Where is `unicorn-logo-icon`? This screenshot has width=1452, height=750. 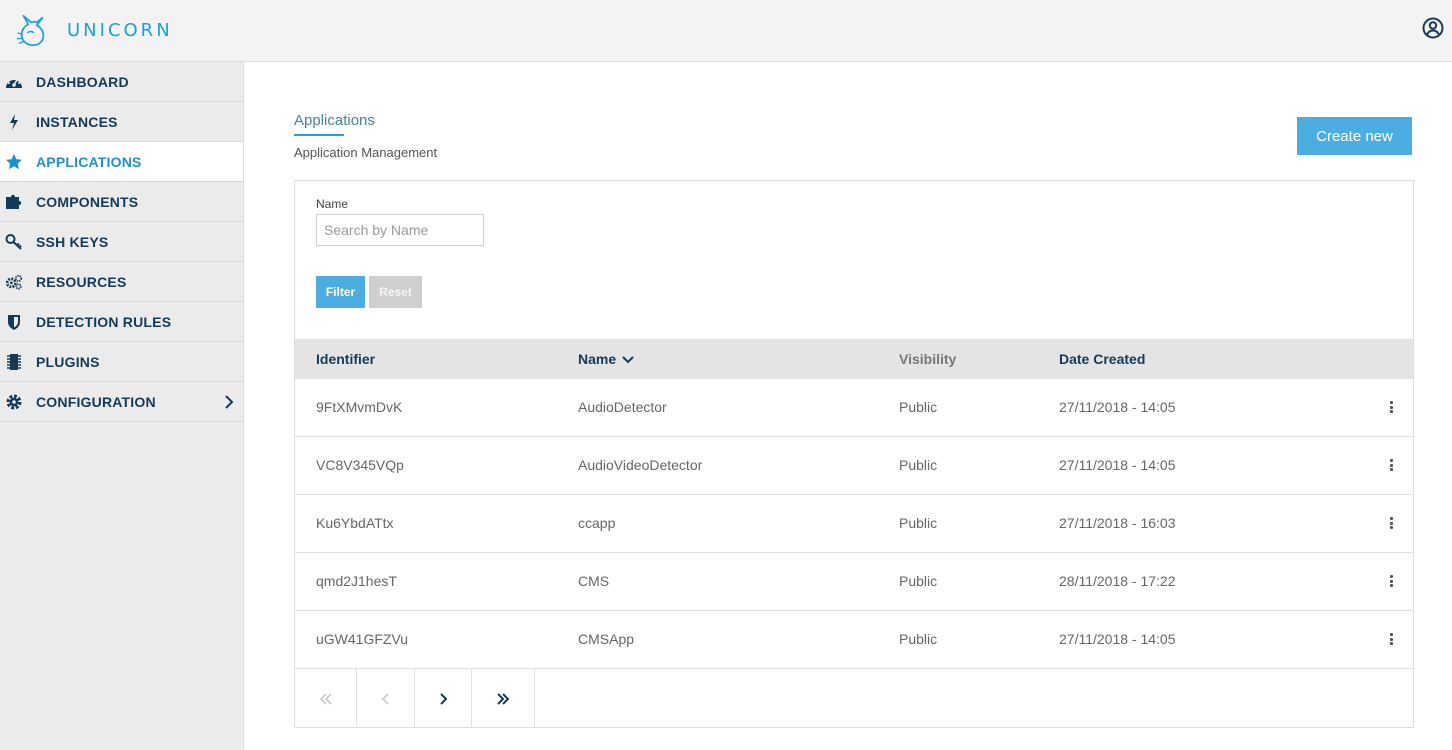
unicorn-logo-icon is located at coordinates (33, 31).